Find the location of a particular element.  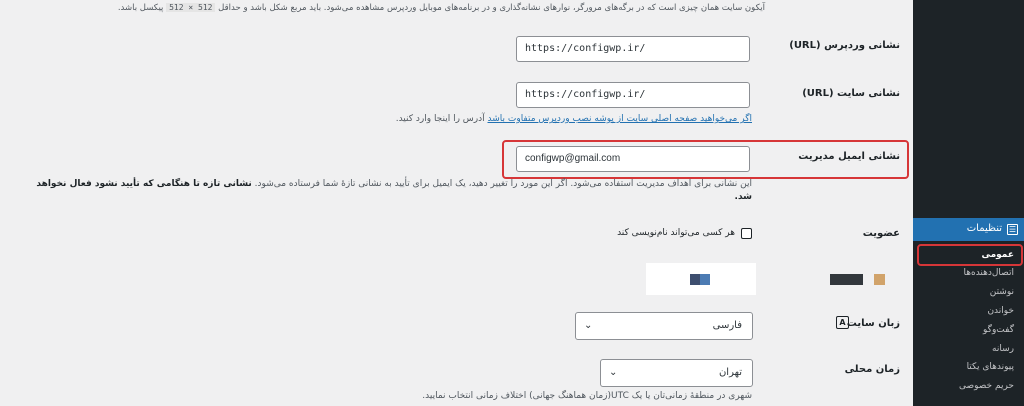

sidebar-item-settings: ☰ تنظیمات is located at coordinates (968, 229).